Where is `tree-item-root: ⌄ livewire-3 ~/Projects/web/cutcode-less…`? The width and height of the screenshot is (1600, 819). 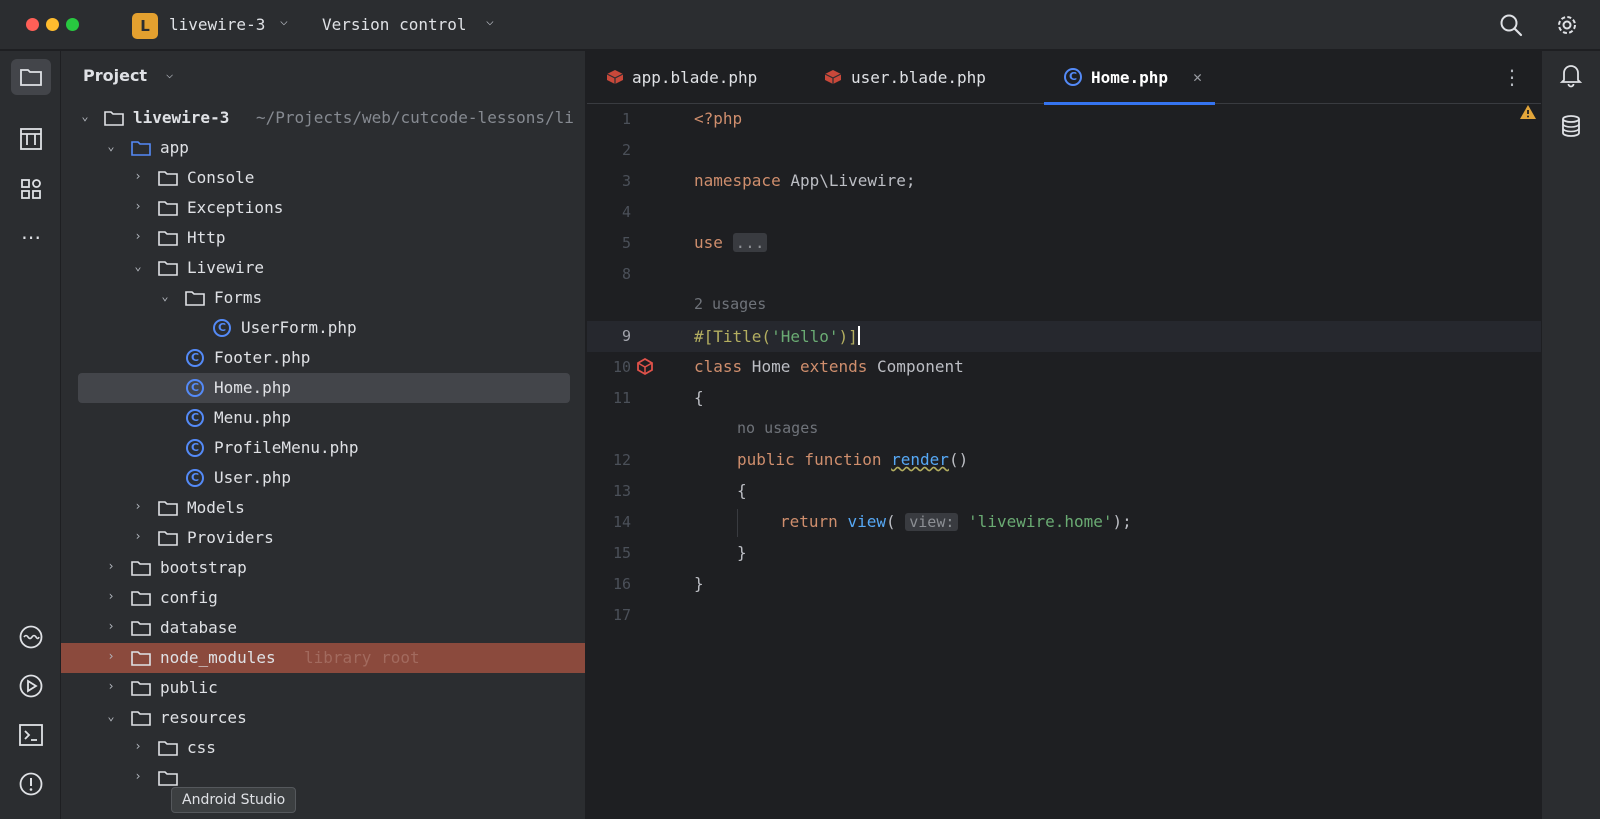 tree-item-root: ⌄ livewire-3 ~/Projects/web/cutcode-less… is located at coordinates (323, 118).